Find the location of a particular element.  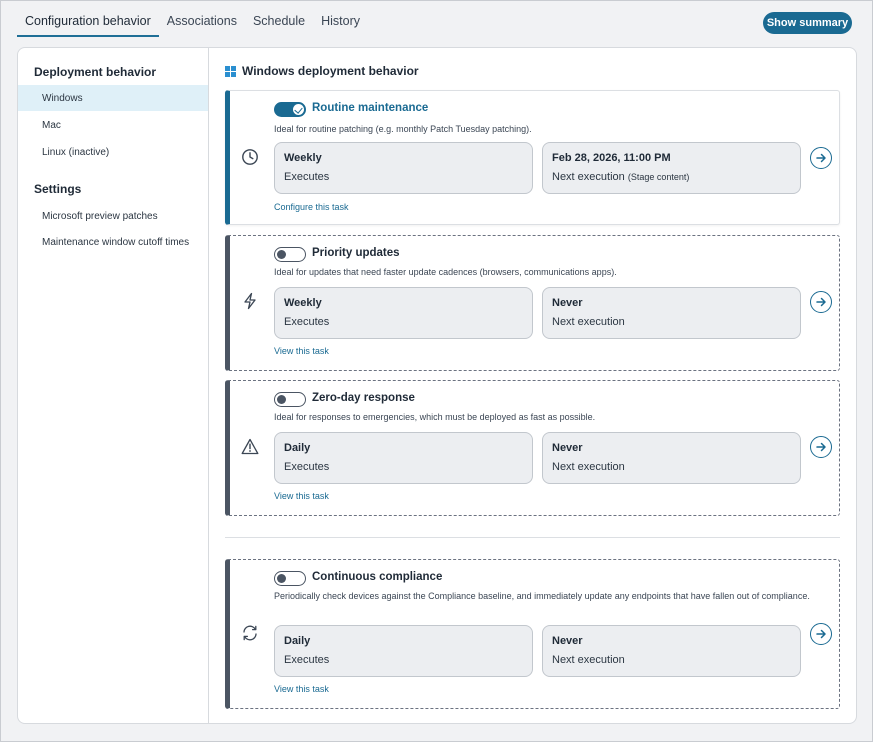

tab-history: History is located at coordinates (340, 23).